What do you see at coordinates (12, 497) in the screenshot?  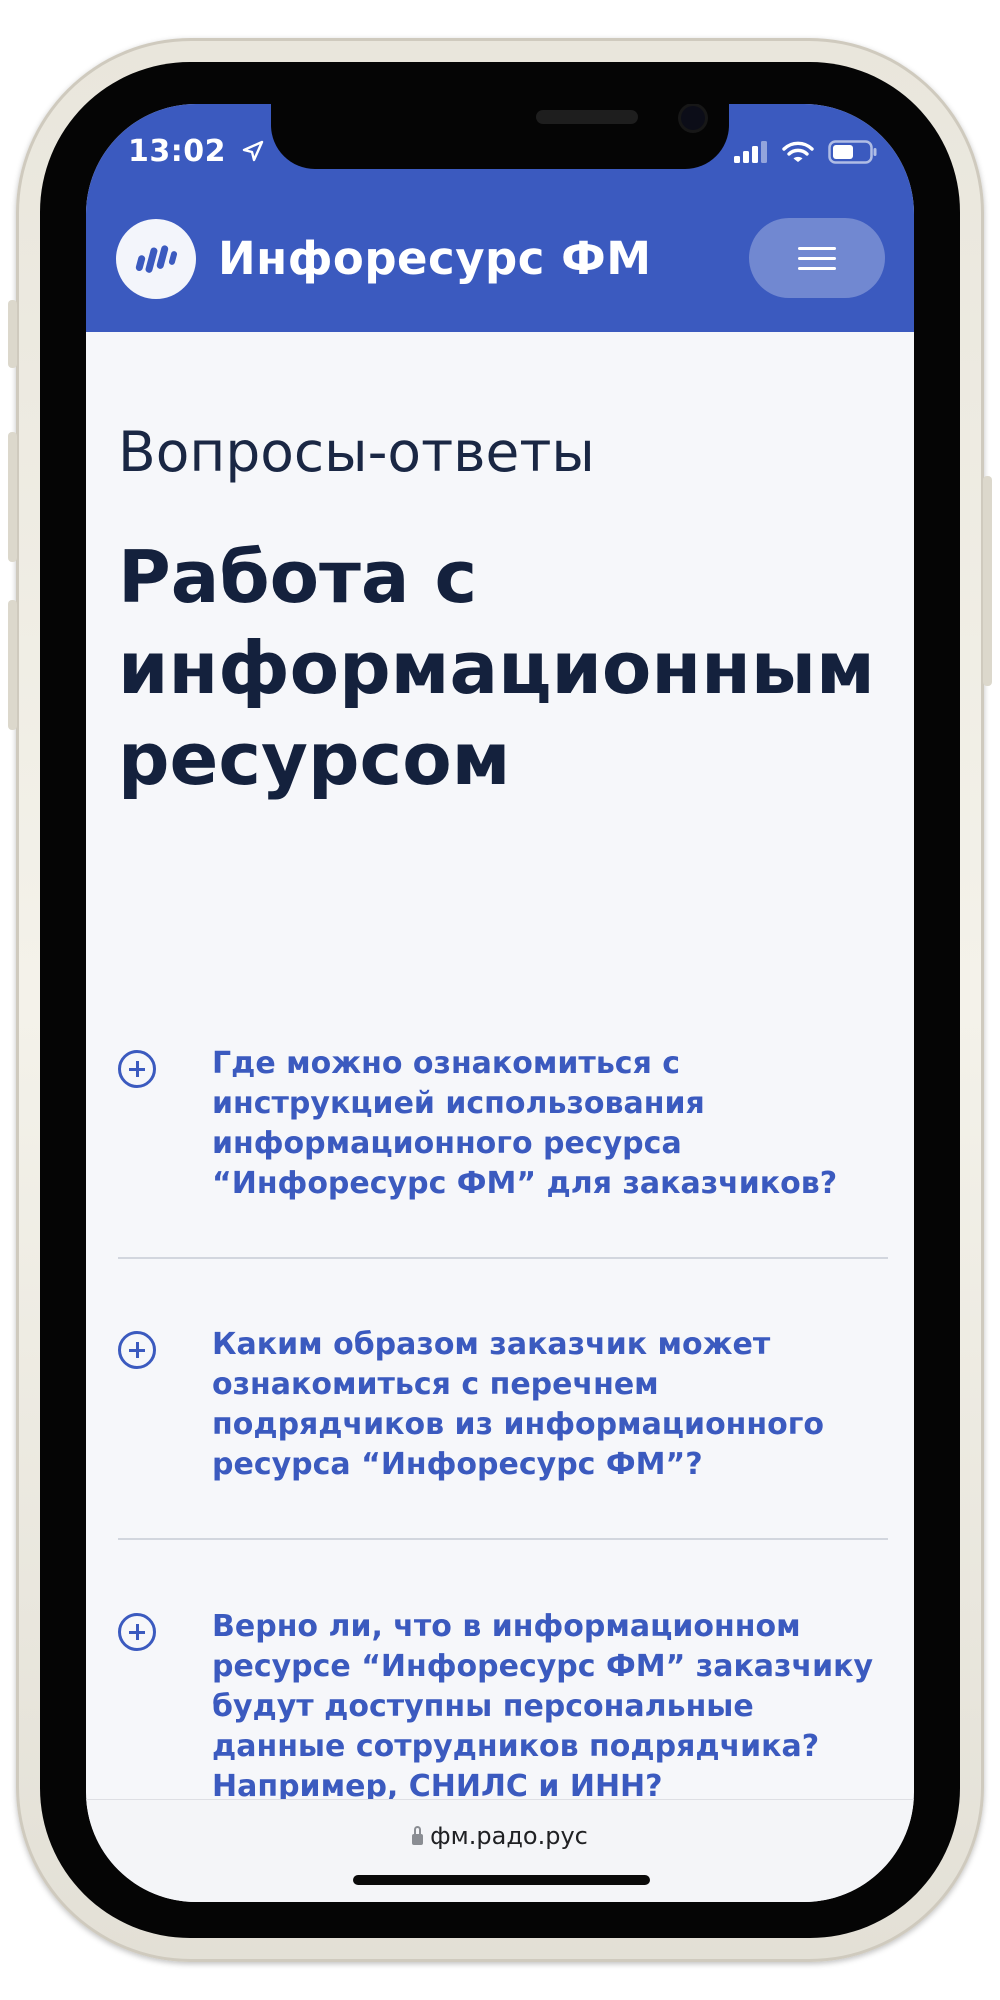 I see `volume-up-button` at bounding box center [12, 497].